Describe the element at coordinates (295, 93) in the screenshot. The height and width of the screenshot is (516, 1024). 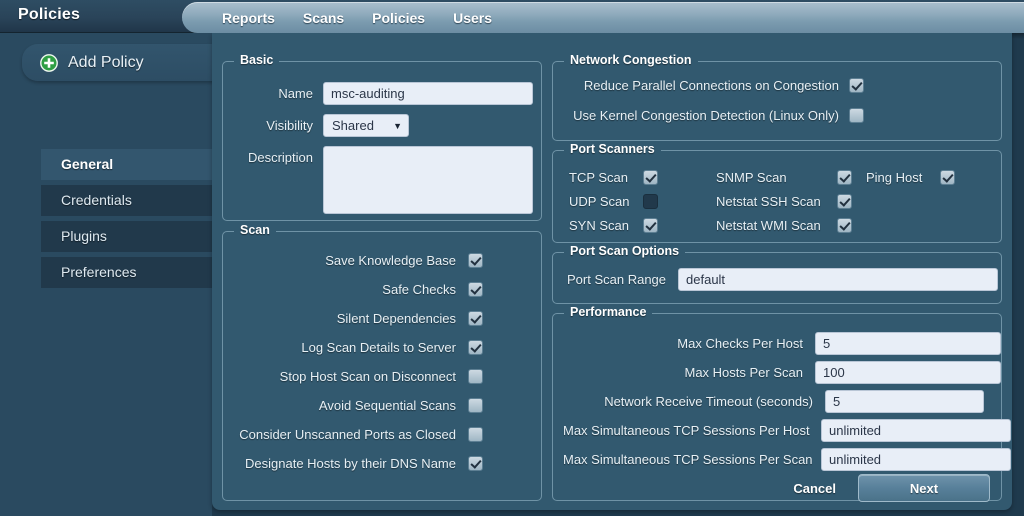
I see `name-label: Name` at that location.